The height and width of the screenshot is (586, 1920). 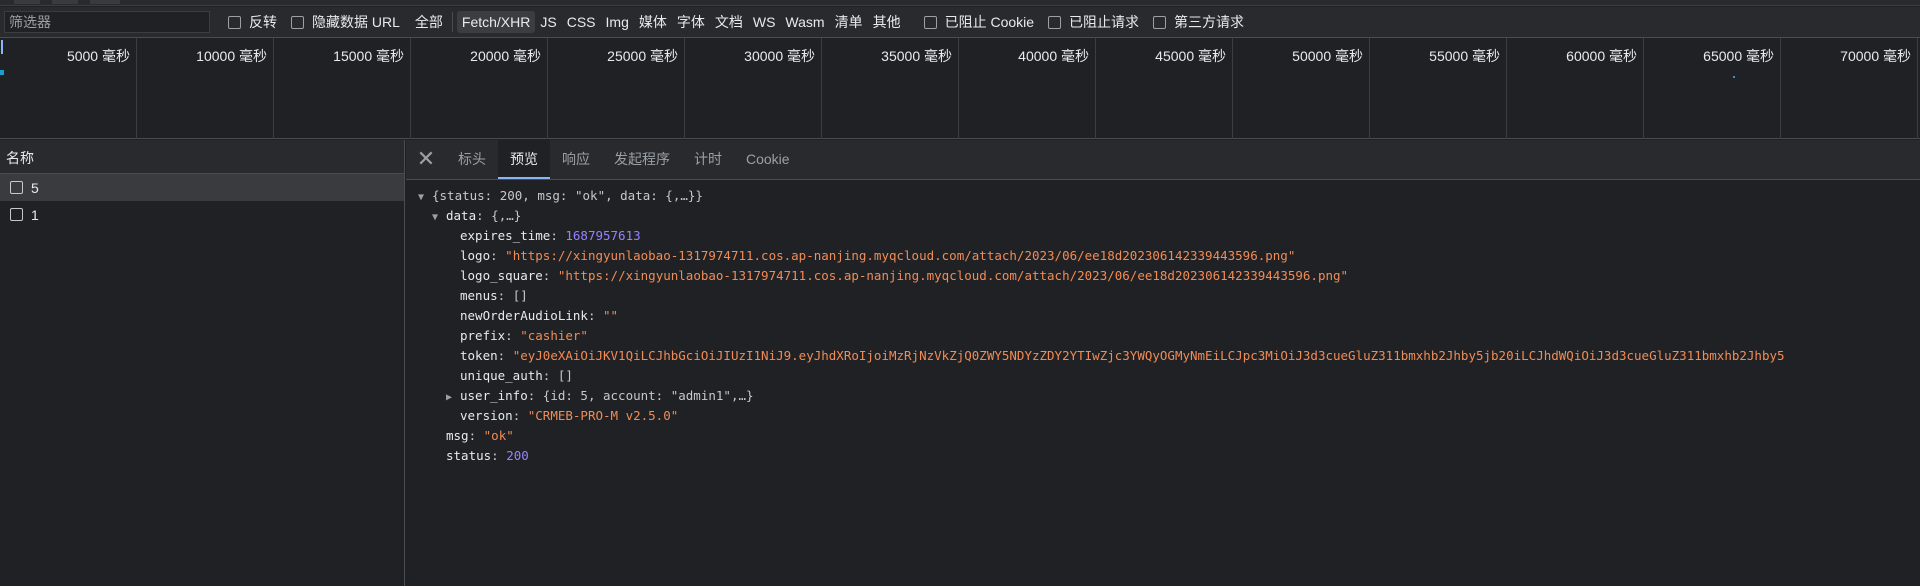 What do you see at coordinates (567, 195) in the screenshot?
I see `json-root-summary: {status: 200, msg: "ok", data: {,…}}` at bounding box center [567, 195].